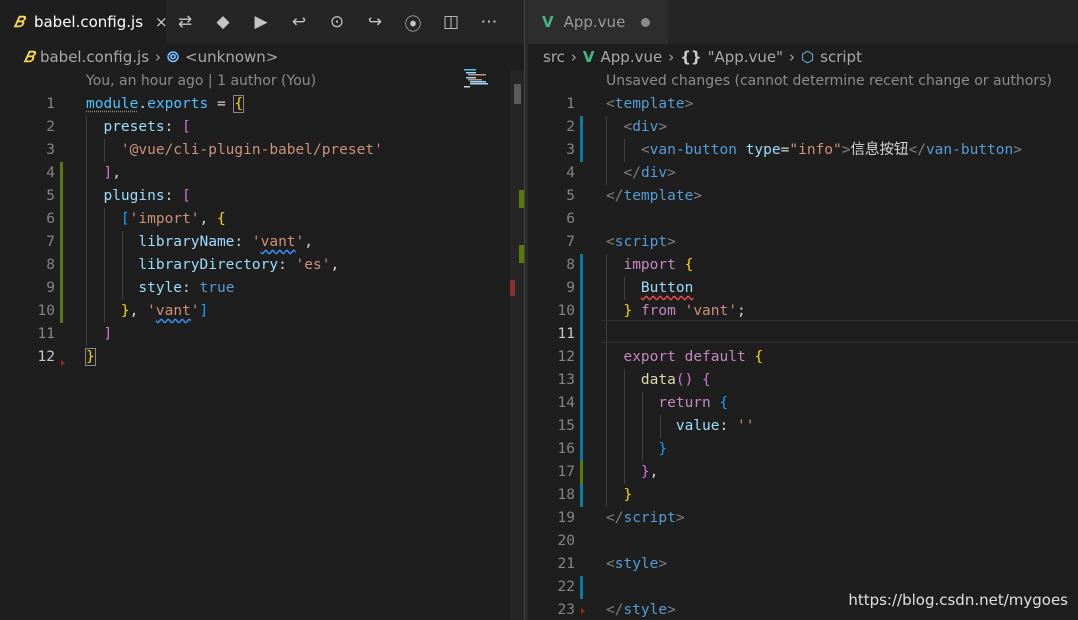 The width and height of the screenshot is (1078, 620). What do you see at coordinates (566, 449) in the screenshot?
I see `line-number: 16` at bounding box center [566, 449].